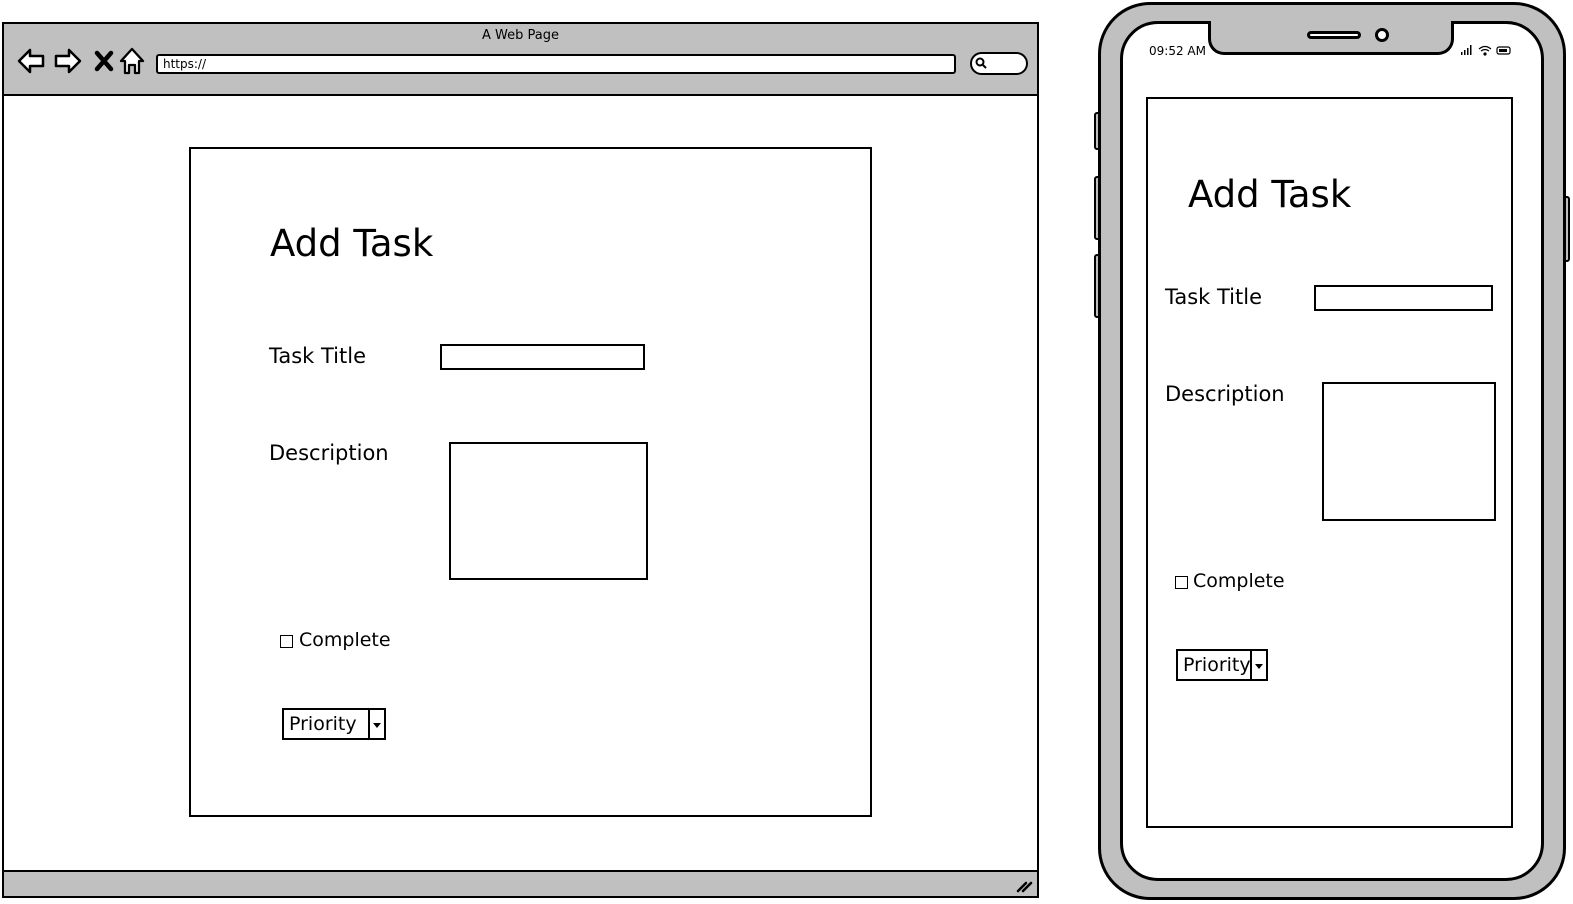 This screenshot has height=904, width=1573. Describe the element at coordinates (352, 243) in the screenshot. I see `page-title: Add Task` at that location.